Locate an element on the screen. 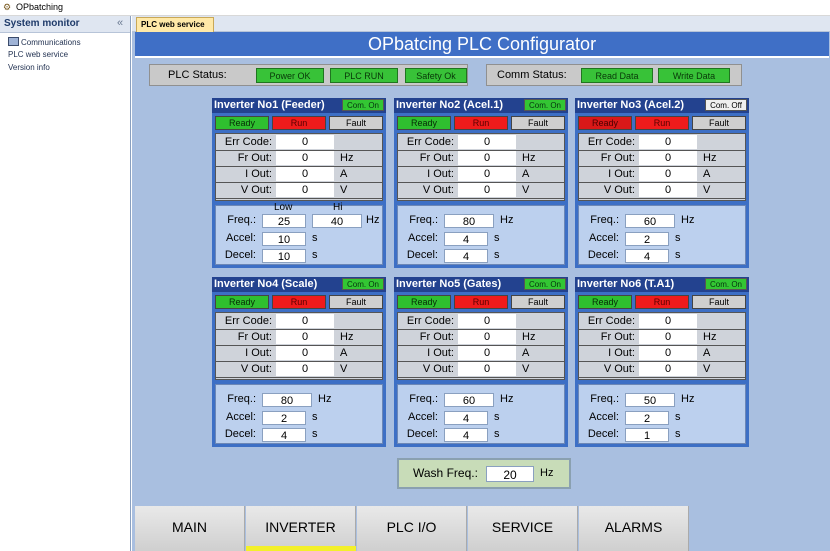  sidebar-item-label: Version info is located at coordinates (29, 67).